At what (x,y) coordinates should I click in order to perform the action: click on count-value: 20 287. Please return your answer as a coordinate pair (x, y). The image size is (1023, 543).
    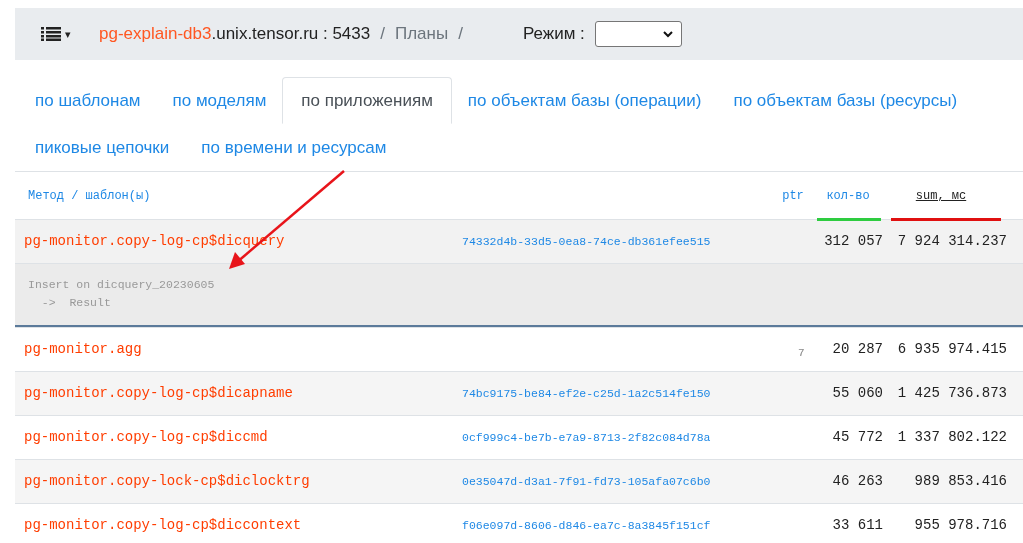
    Looking at the image, I should click on (857, 349).